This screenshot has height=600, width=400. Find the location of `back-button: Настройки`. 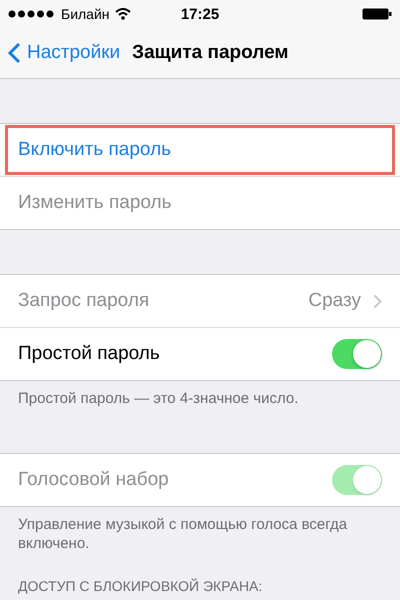

back-button: Настройки is located at coordinates (64, 53).